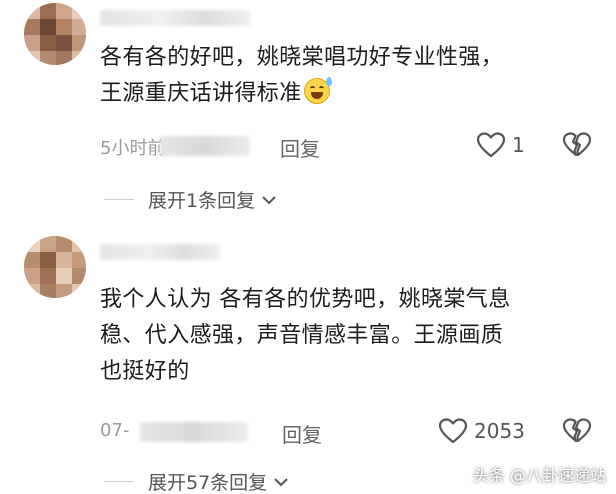  I want to click on comment-time: 07-, so click(115, 430).